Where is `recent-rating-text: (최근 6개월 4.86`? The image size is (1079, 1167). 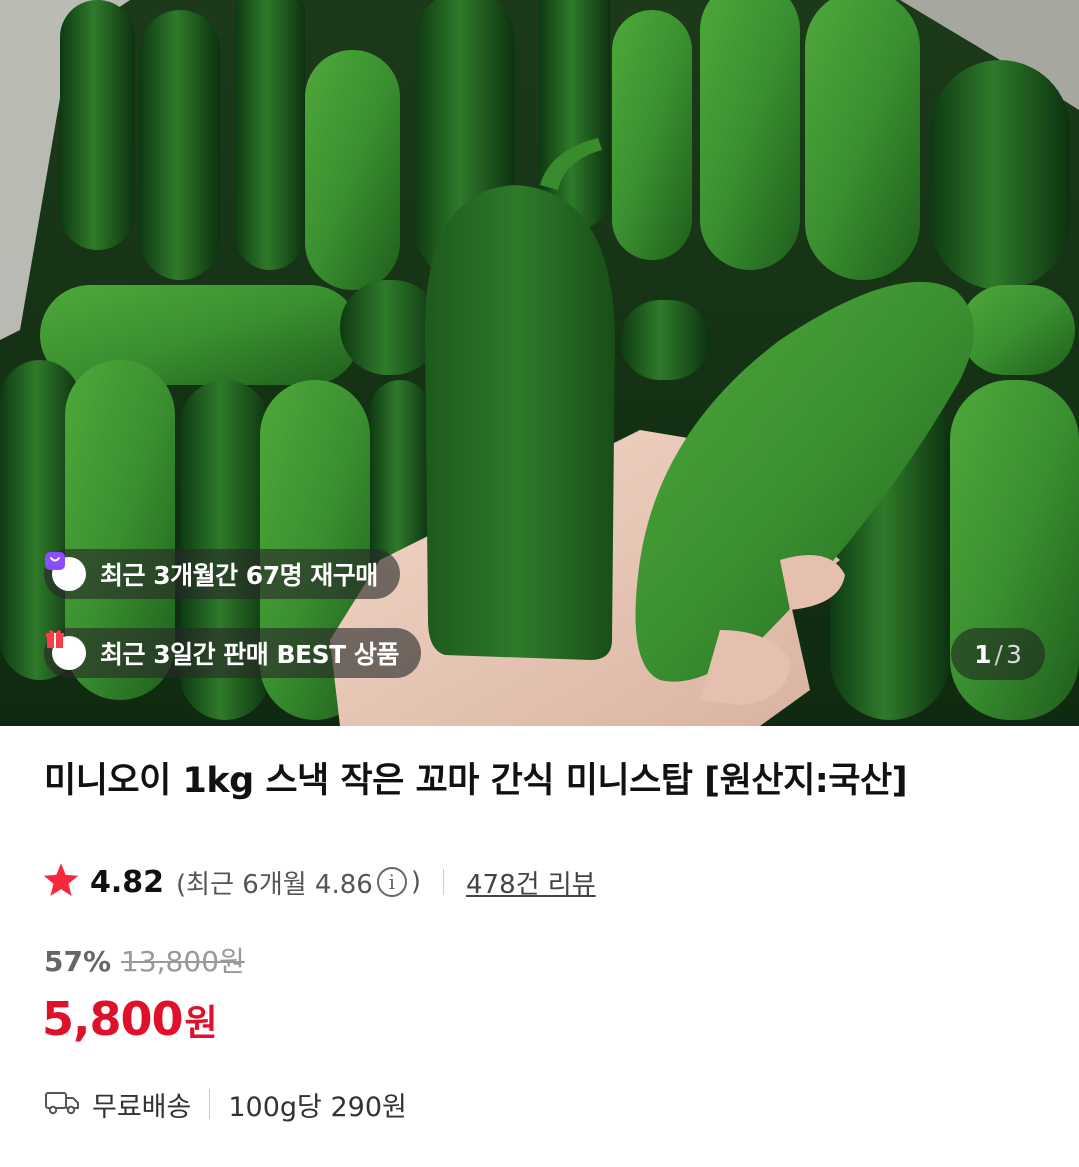 recent-rating-text: (최근 6개월 4.86 is located at coordinates (274, 884).